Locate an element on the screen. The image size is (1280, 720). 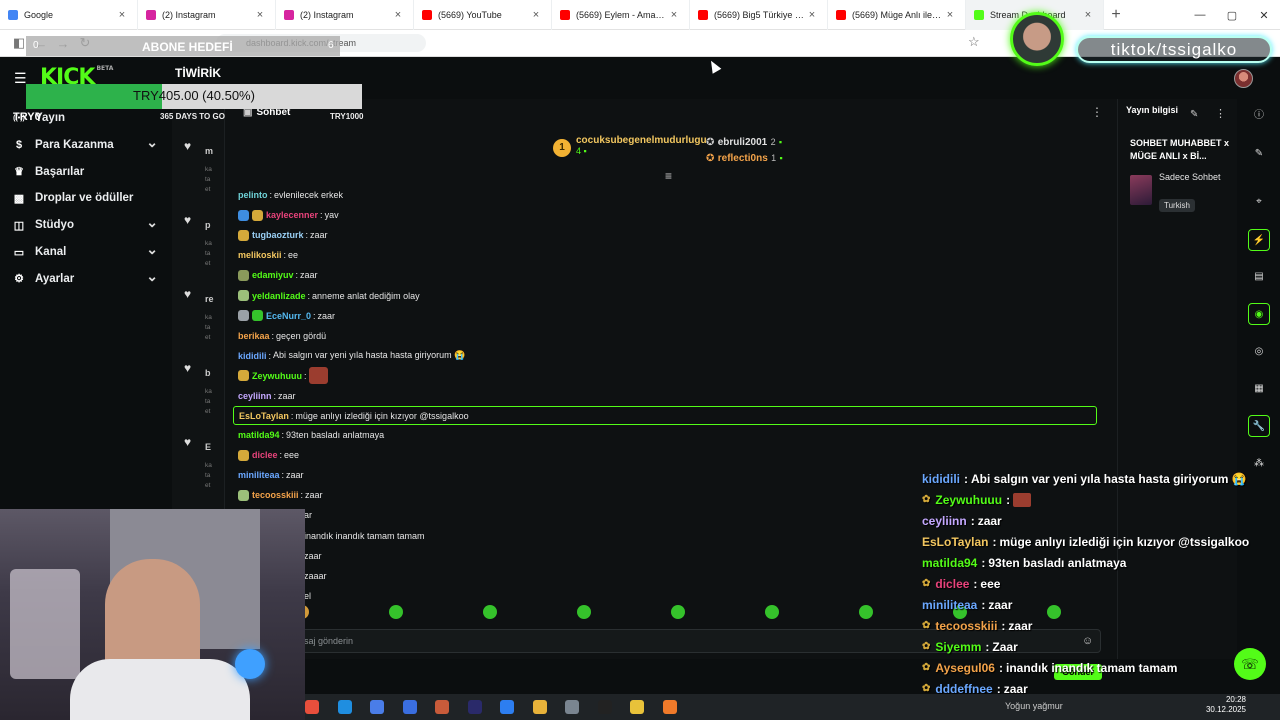
chat-username: ceyliinn is located at coordinates (255, 396).